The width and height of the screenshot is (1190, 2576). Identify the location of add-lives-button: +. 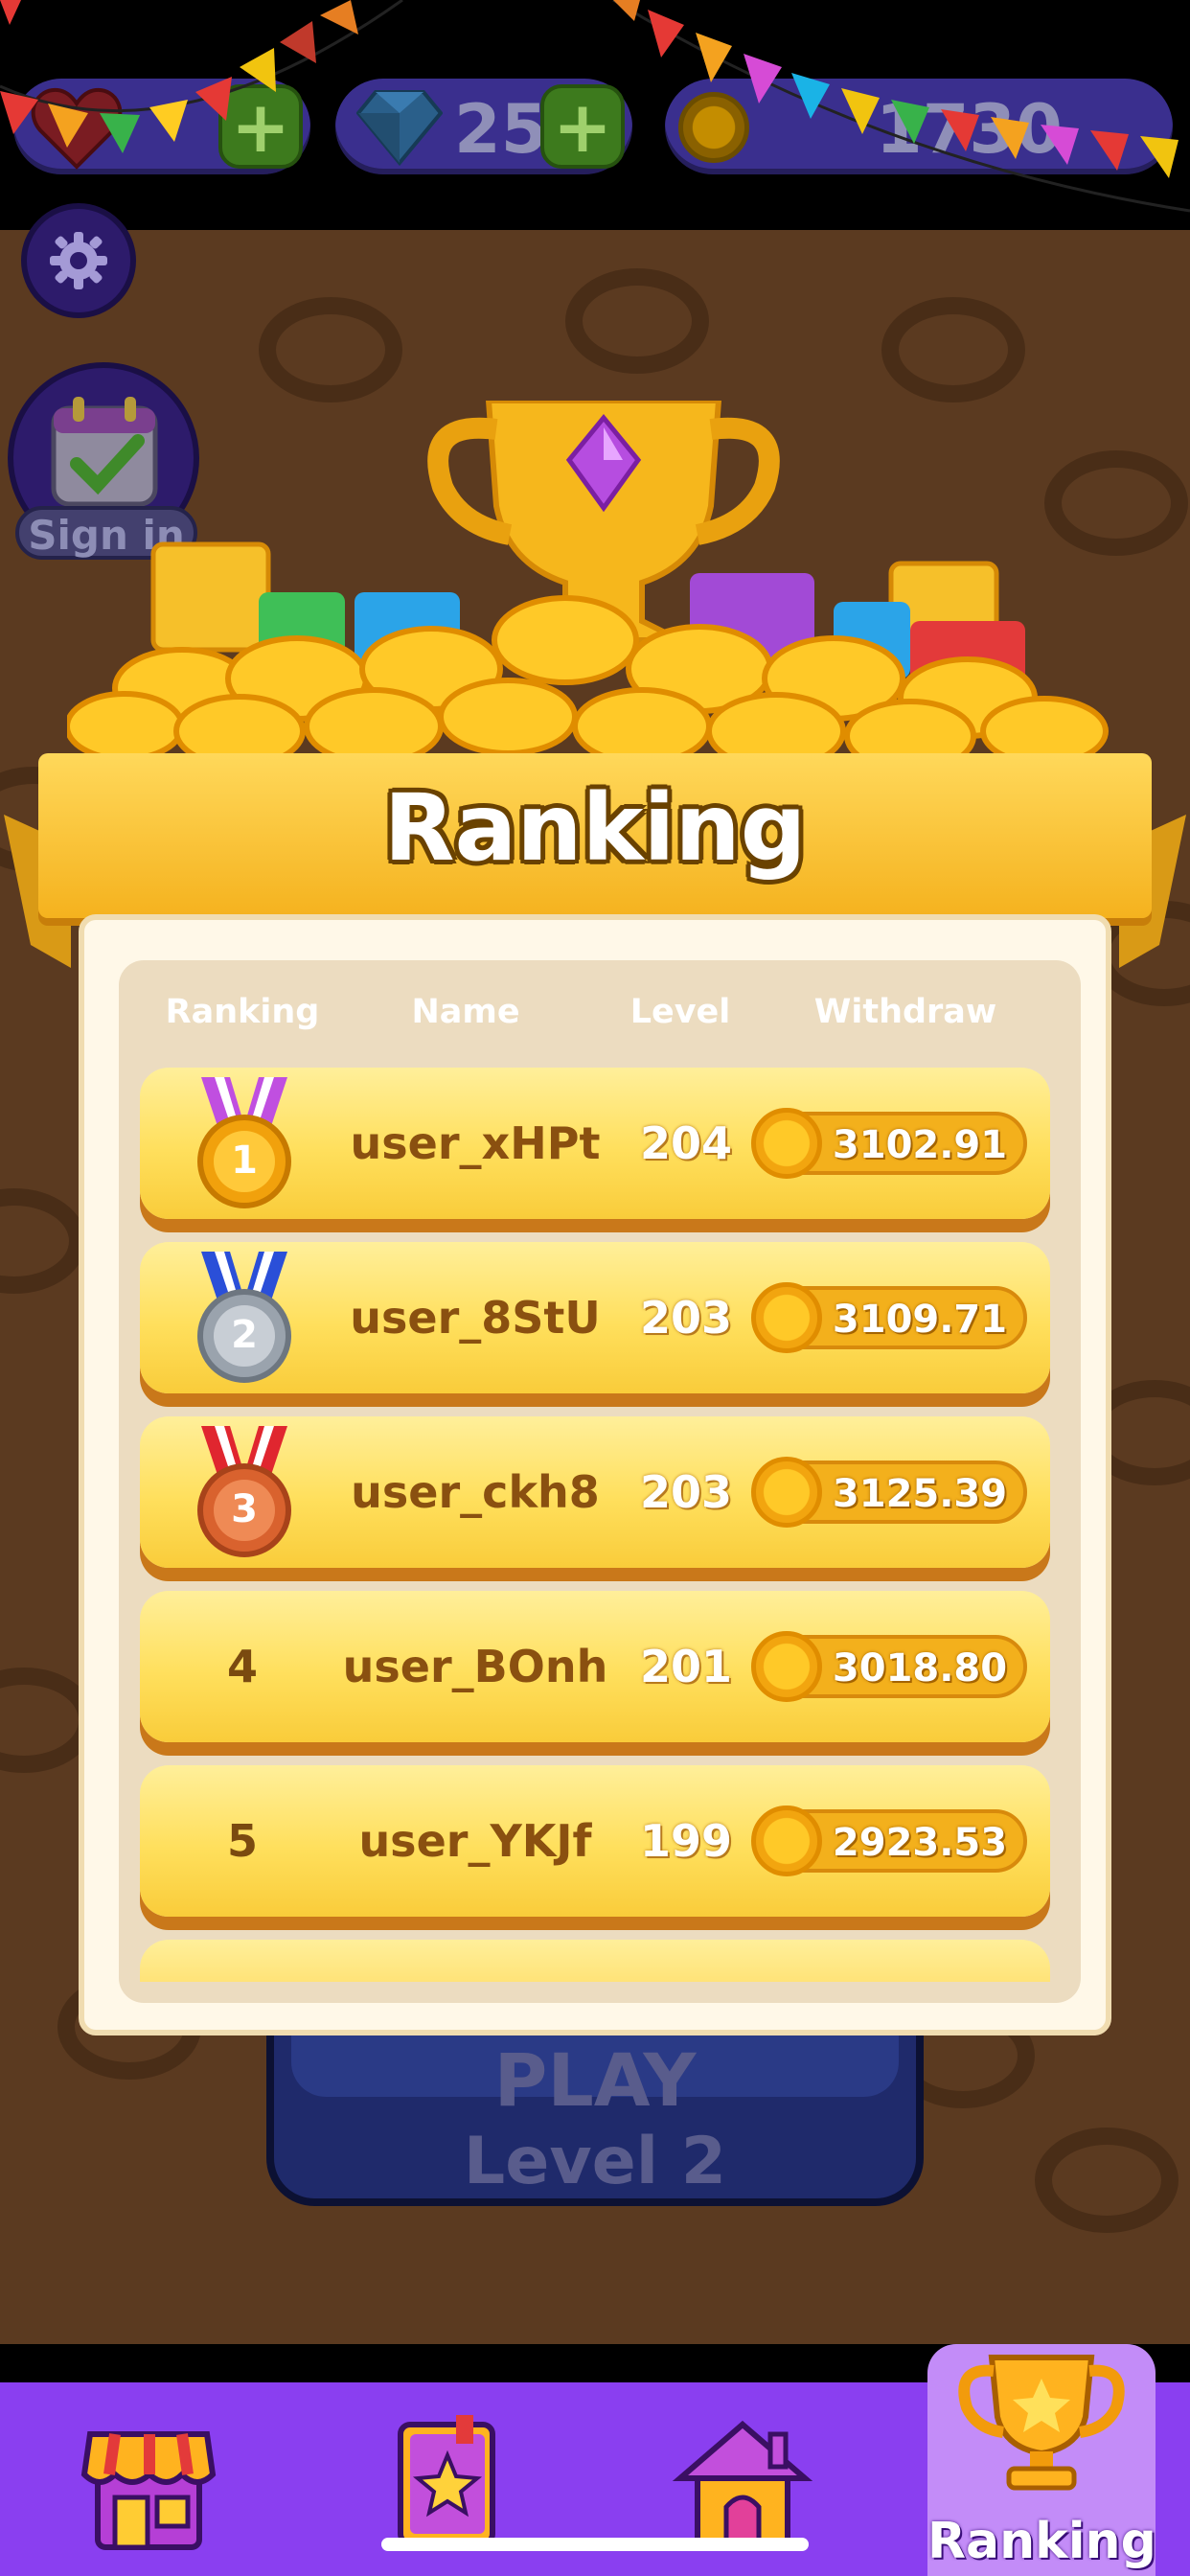
(261, 126).